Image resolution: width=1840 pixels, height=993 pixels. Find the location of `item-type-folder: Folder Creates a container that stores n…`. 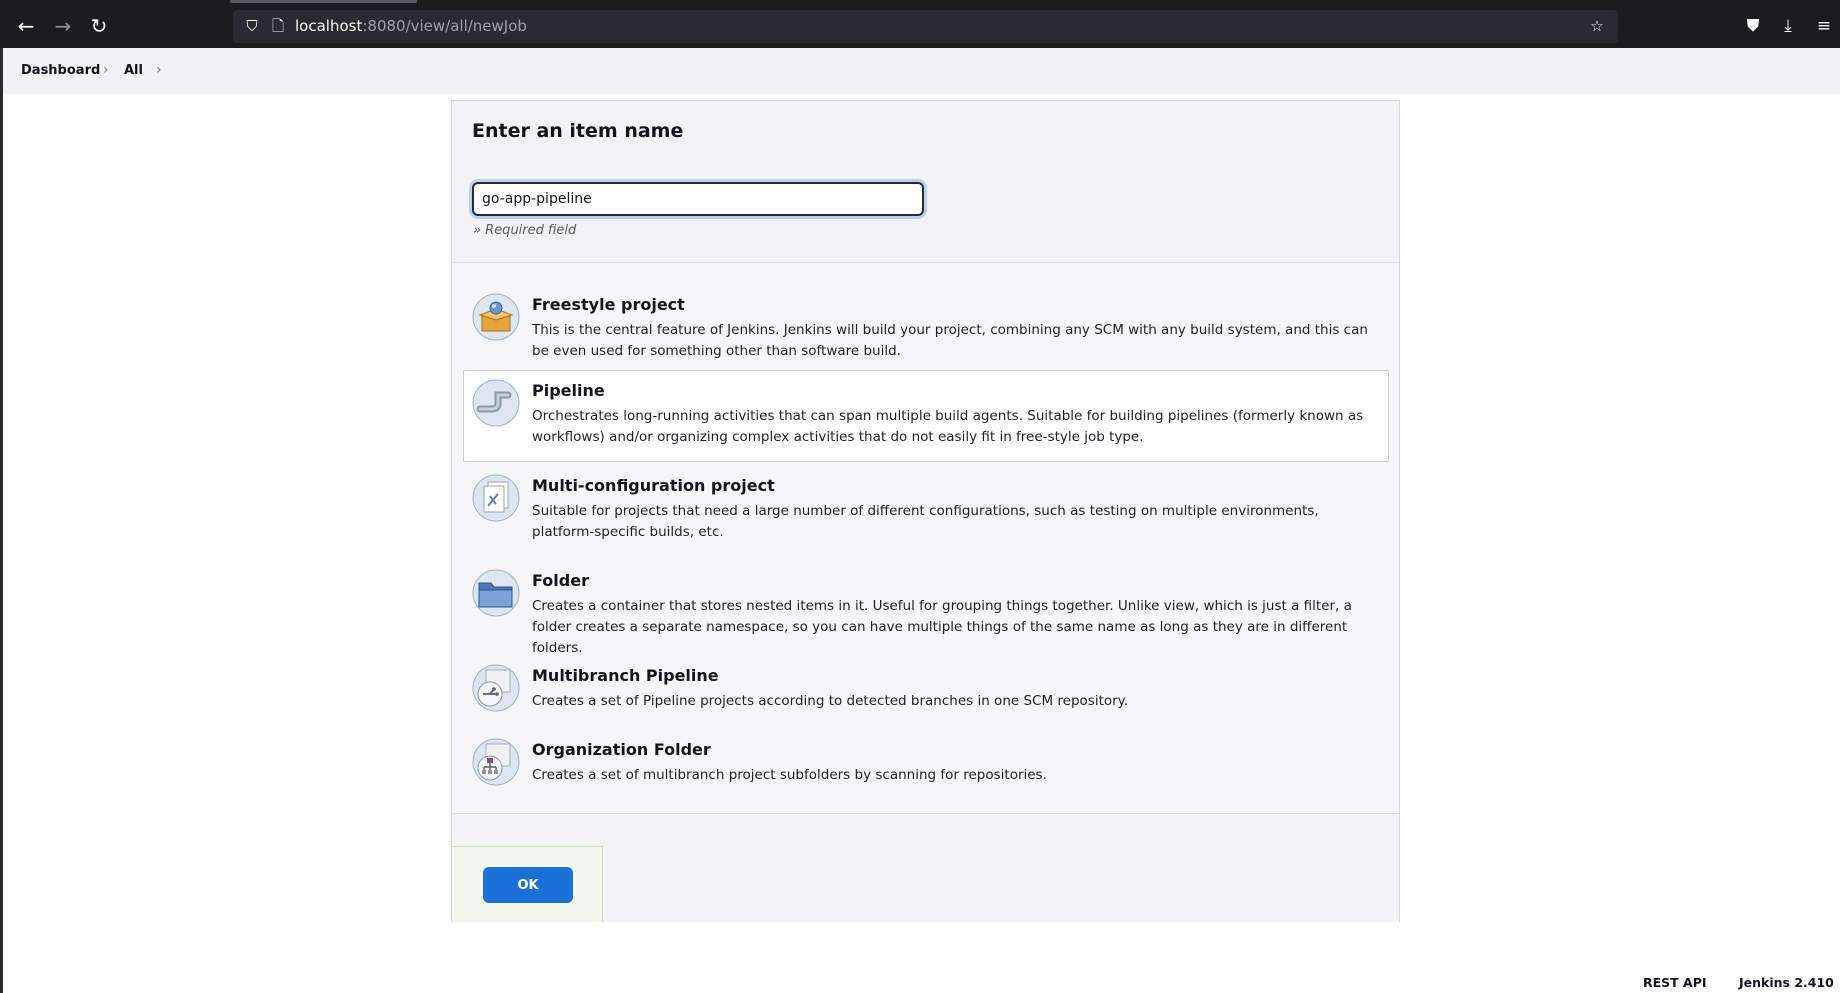

item-type-folder: Folder Creates a container that stores n… is located at coordinates (926, 608).